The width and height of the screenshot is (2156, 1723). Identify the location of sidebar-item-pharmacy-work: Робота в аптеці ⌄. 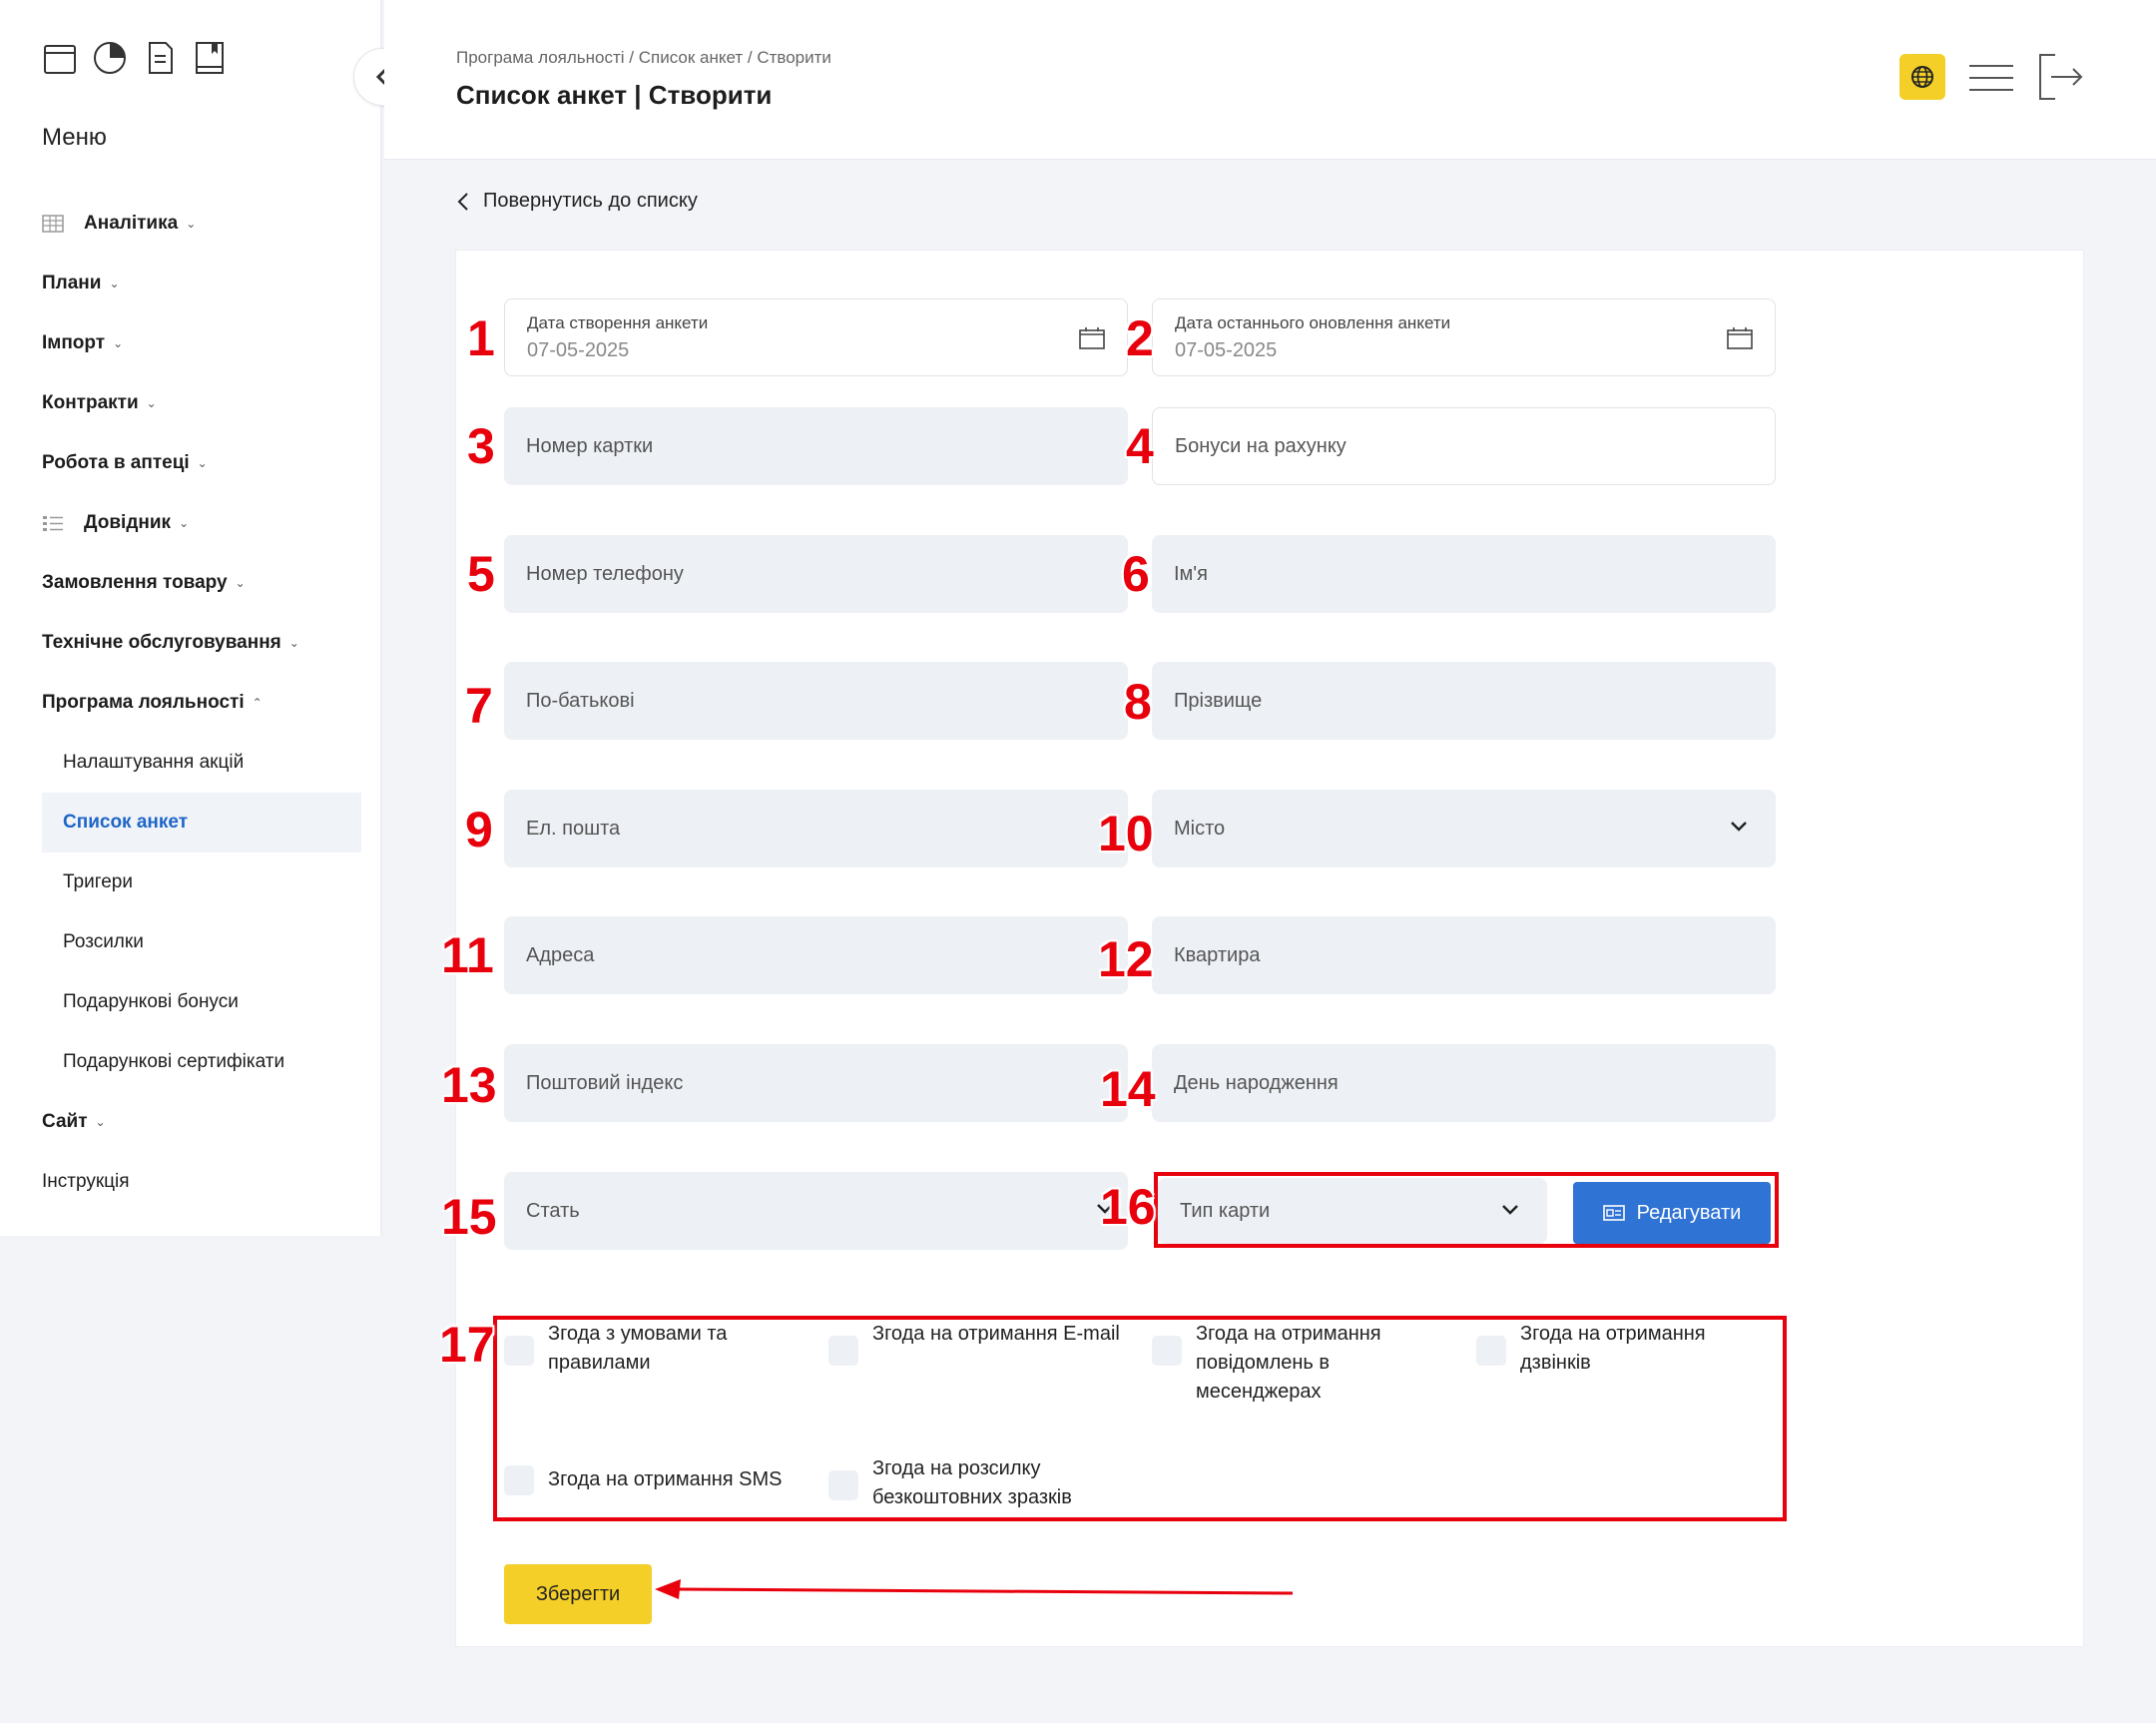
(201, 463).